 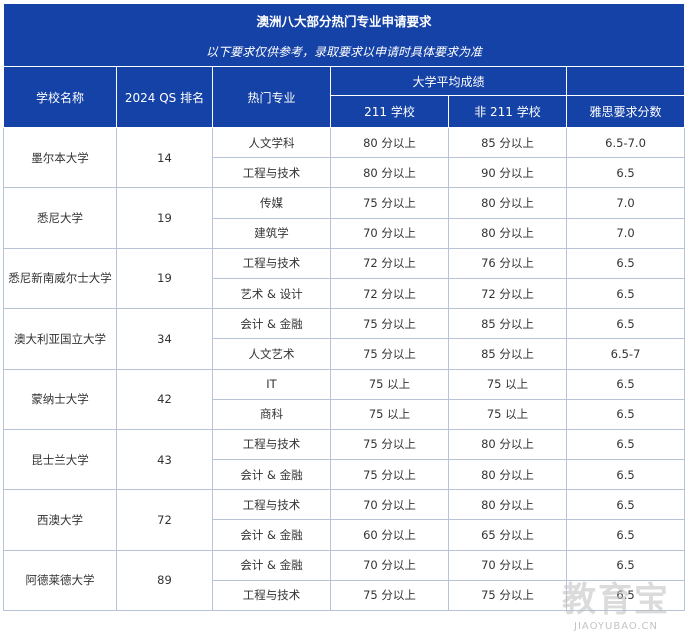 I want to click on table-row: 蒙纳士大学 42 IT 75 以上 75 以上 6.5, so click(x=344, y=399).